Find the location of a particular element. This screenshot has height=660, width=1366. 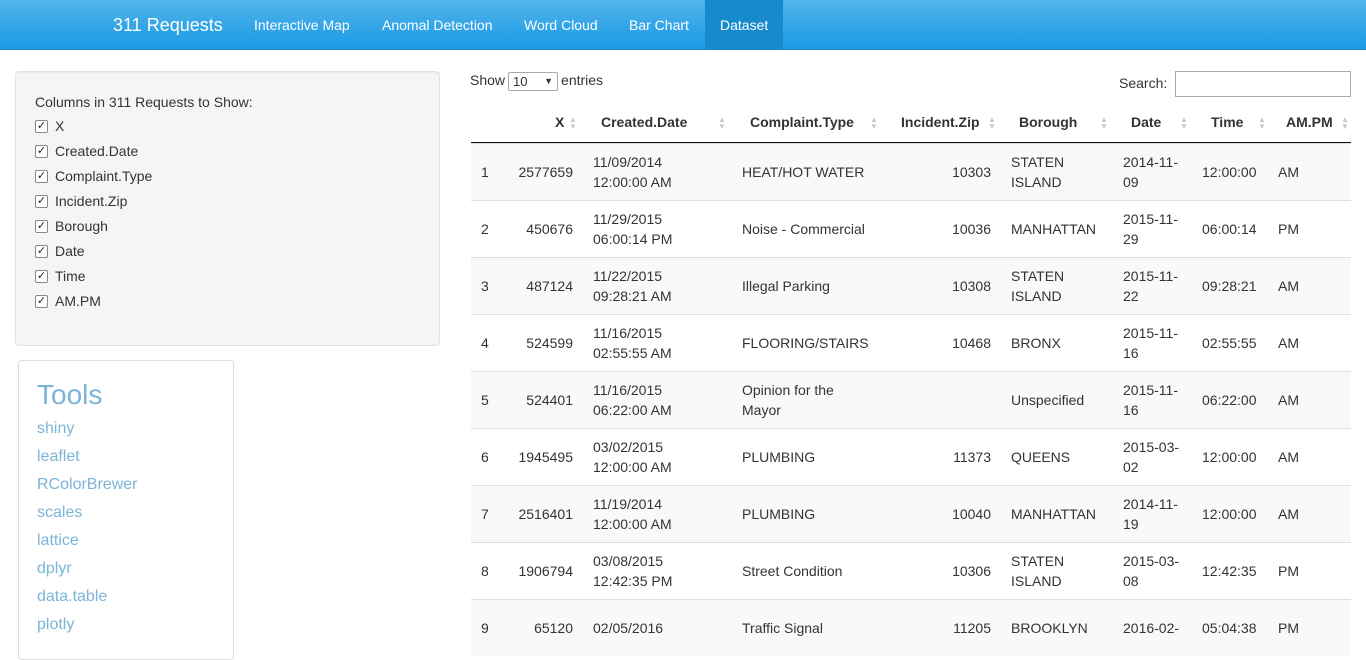

tools-title: Tools is located at coordinates (70, 394).